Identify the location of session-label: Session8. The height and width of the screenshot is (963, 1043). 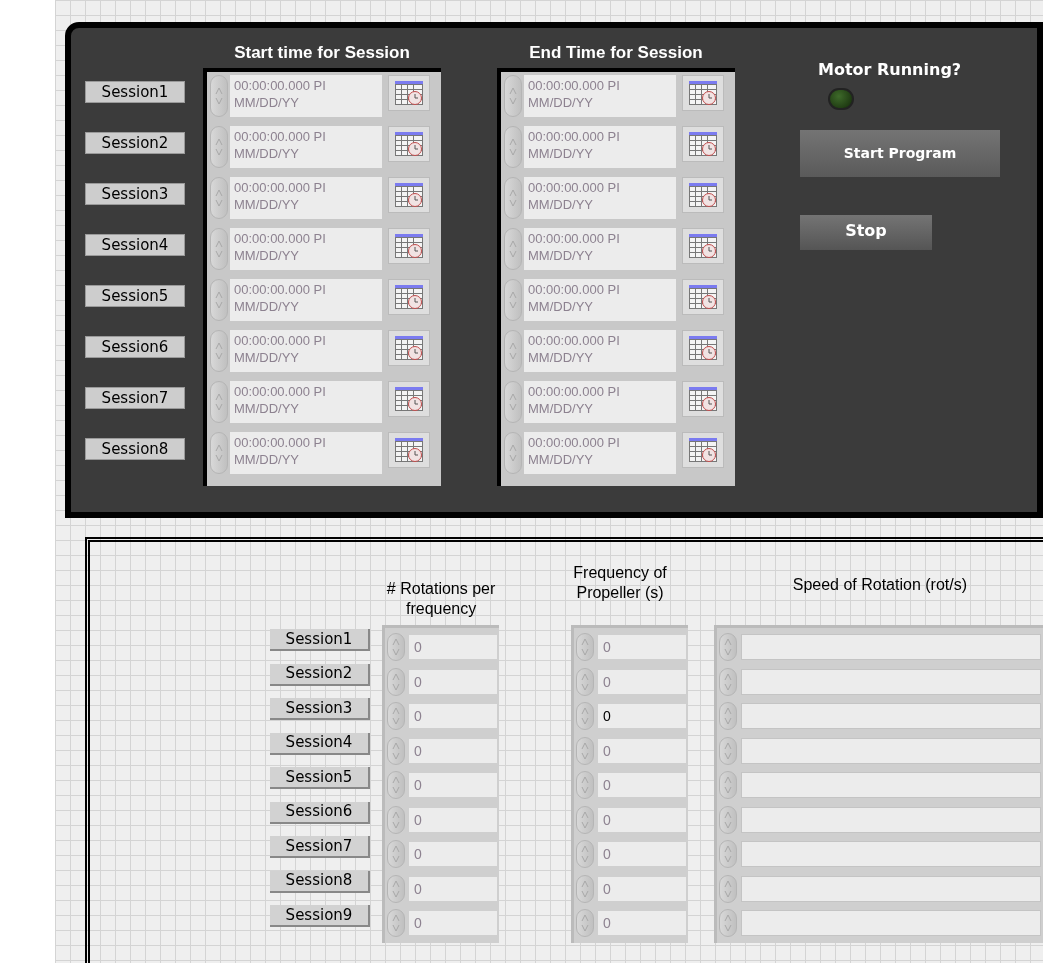
(135, 449).